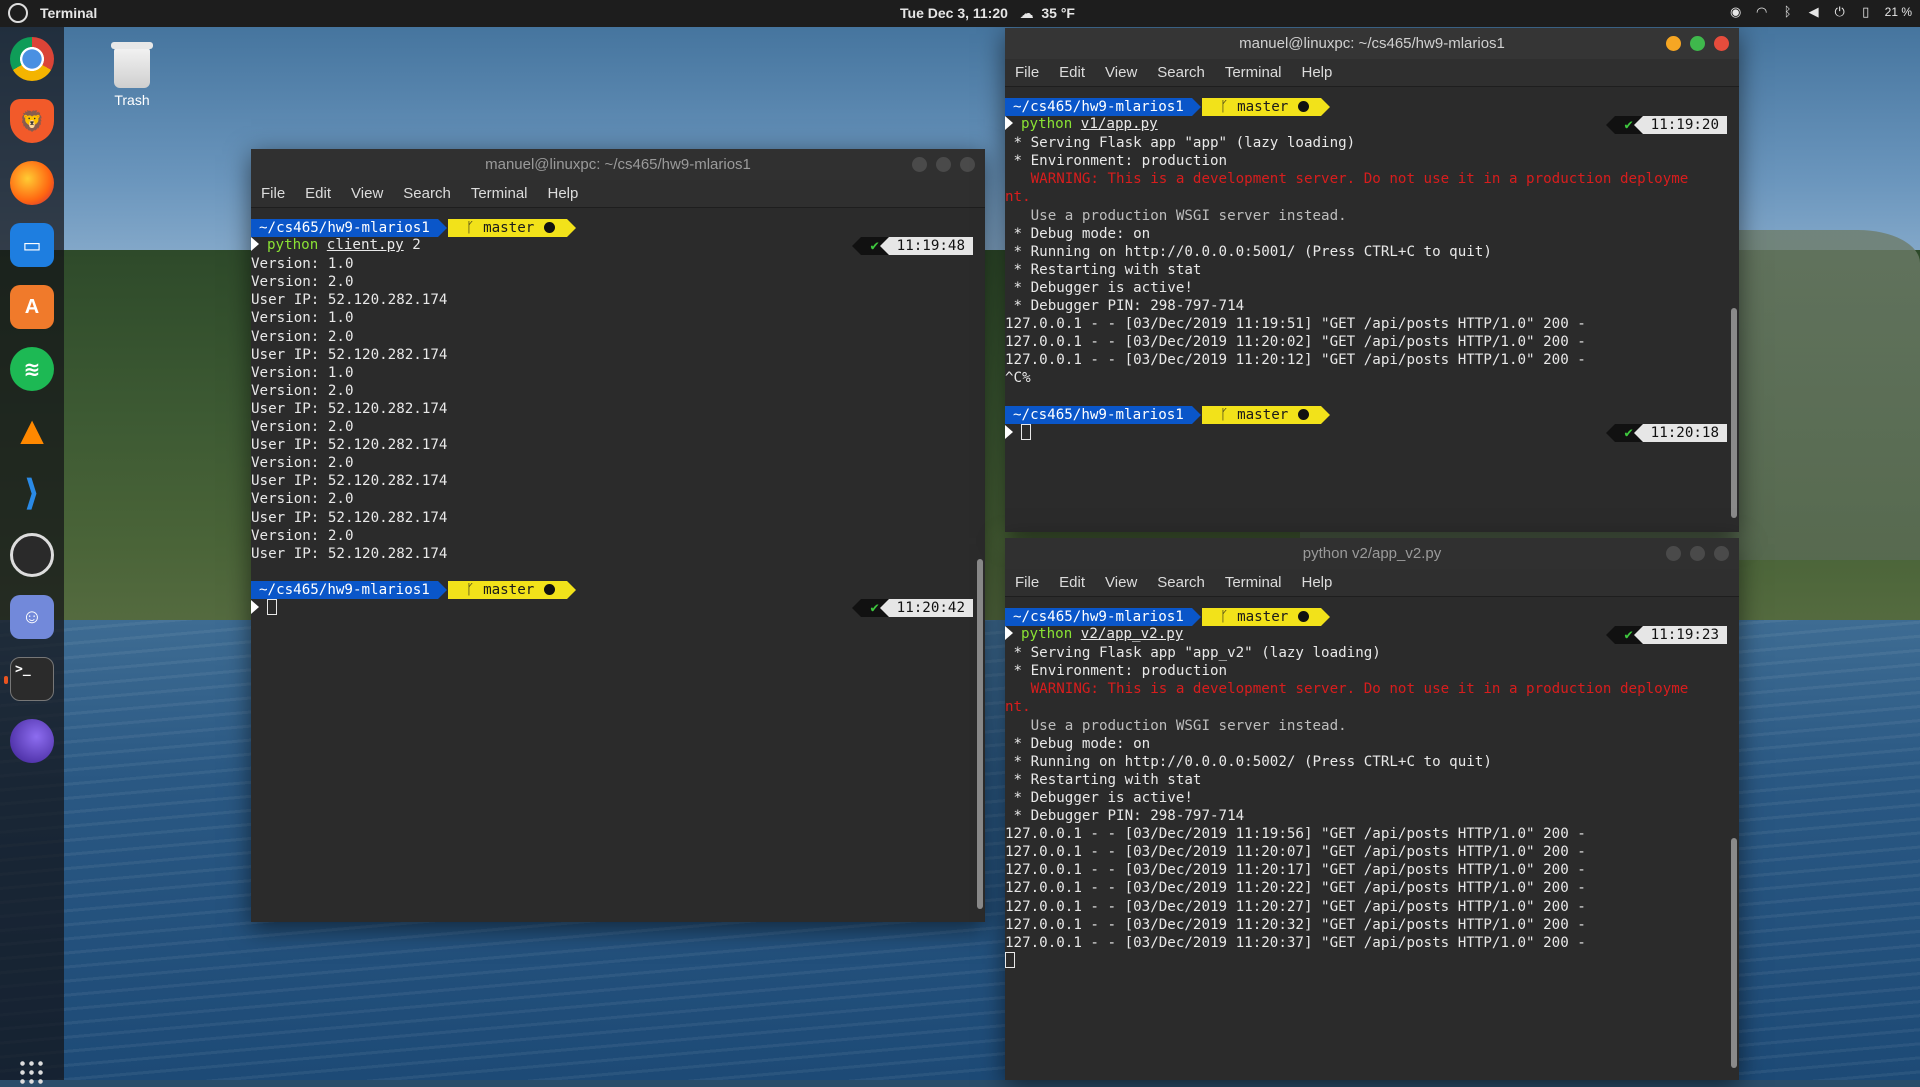 The image size is (1920, 1087). Describe the element at coordinates (29, 679) in the screenshot. I see `terminal-icon: >_` at that location.